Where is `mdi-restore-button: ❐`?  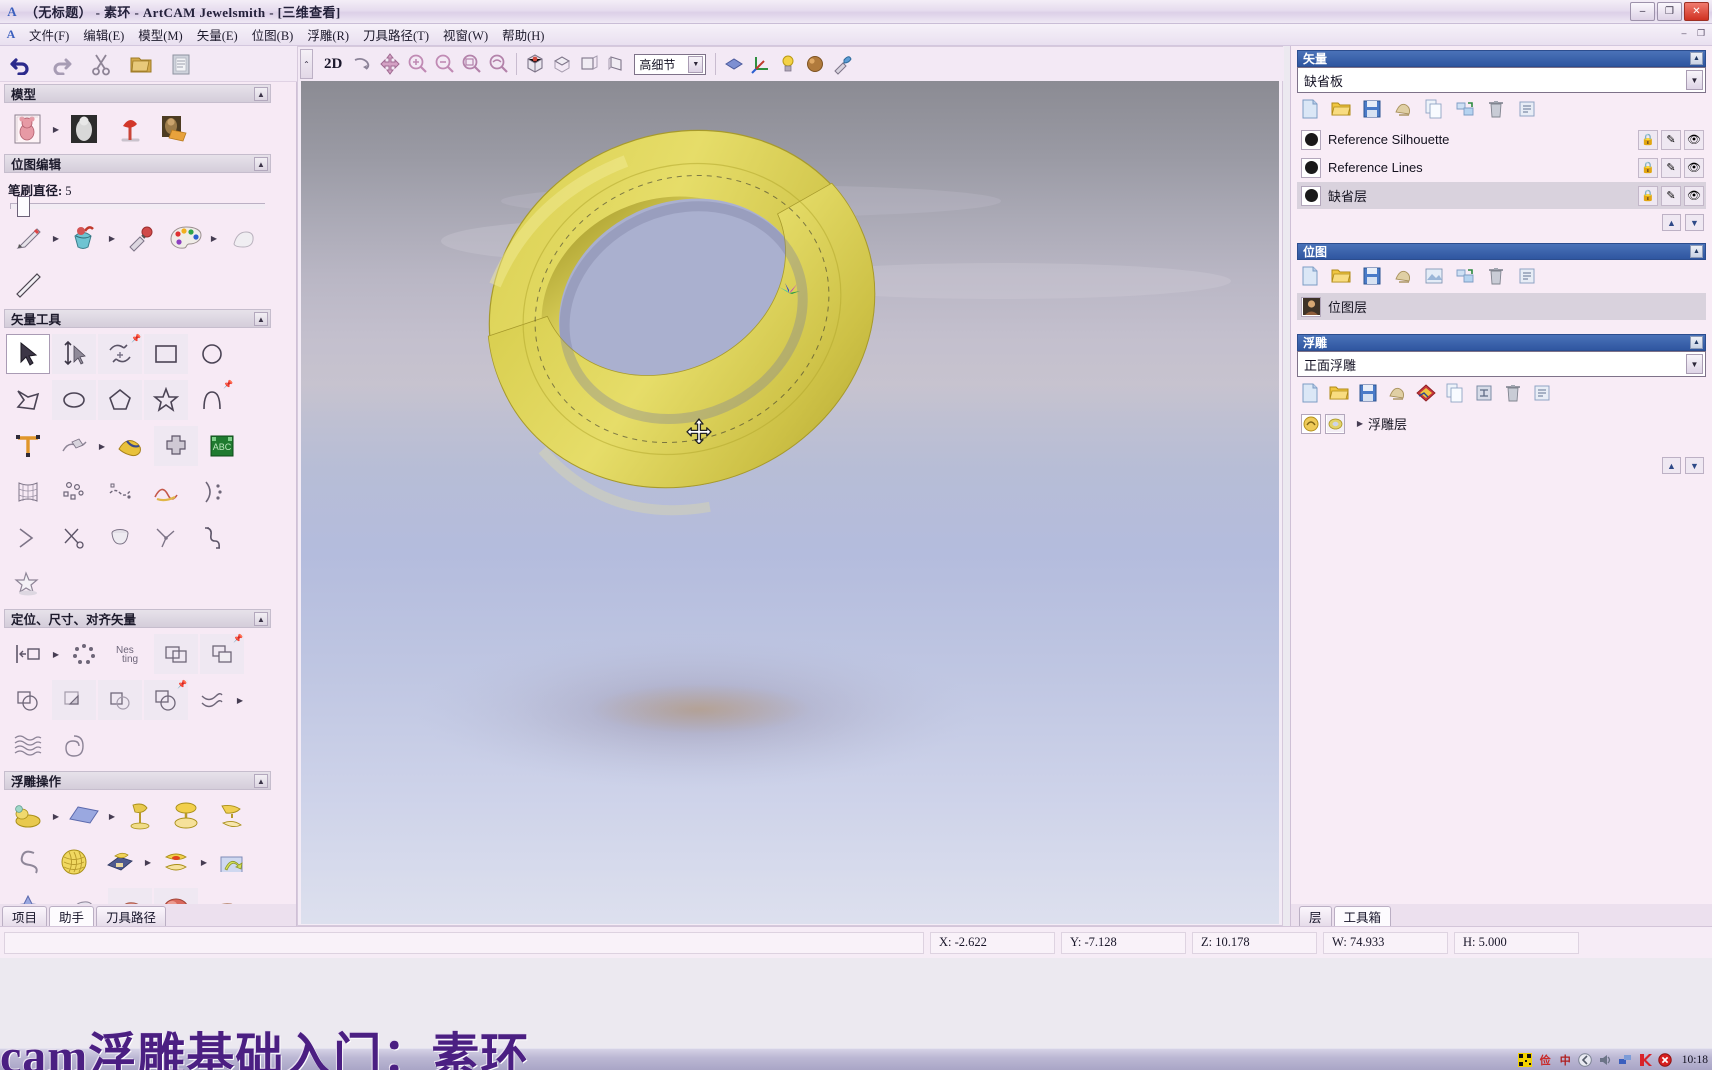
mdi-restore-button: ❐ is located at coordinates (1701, 33).